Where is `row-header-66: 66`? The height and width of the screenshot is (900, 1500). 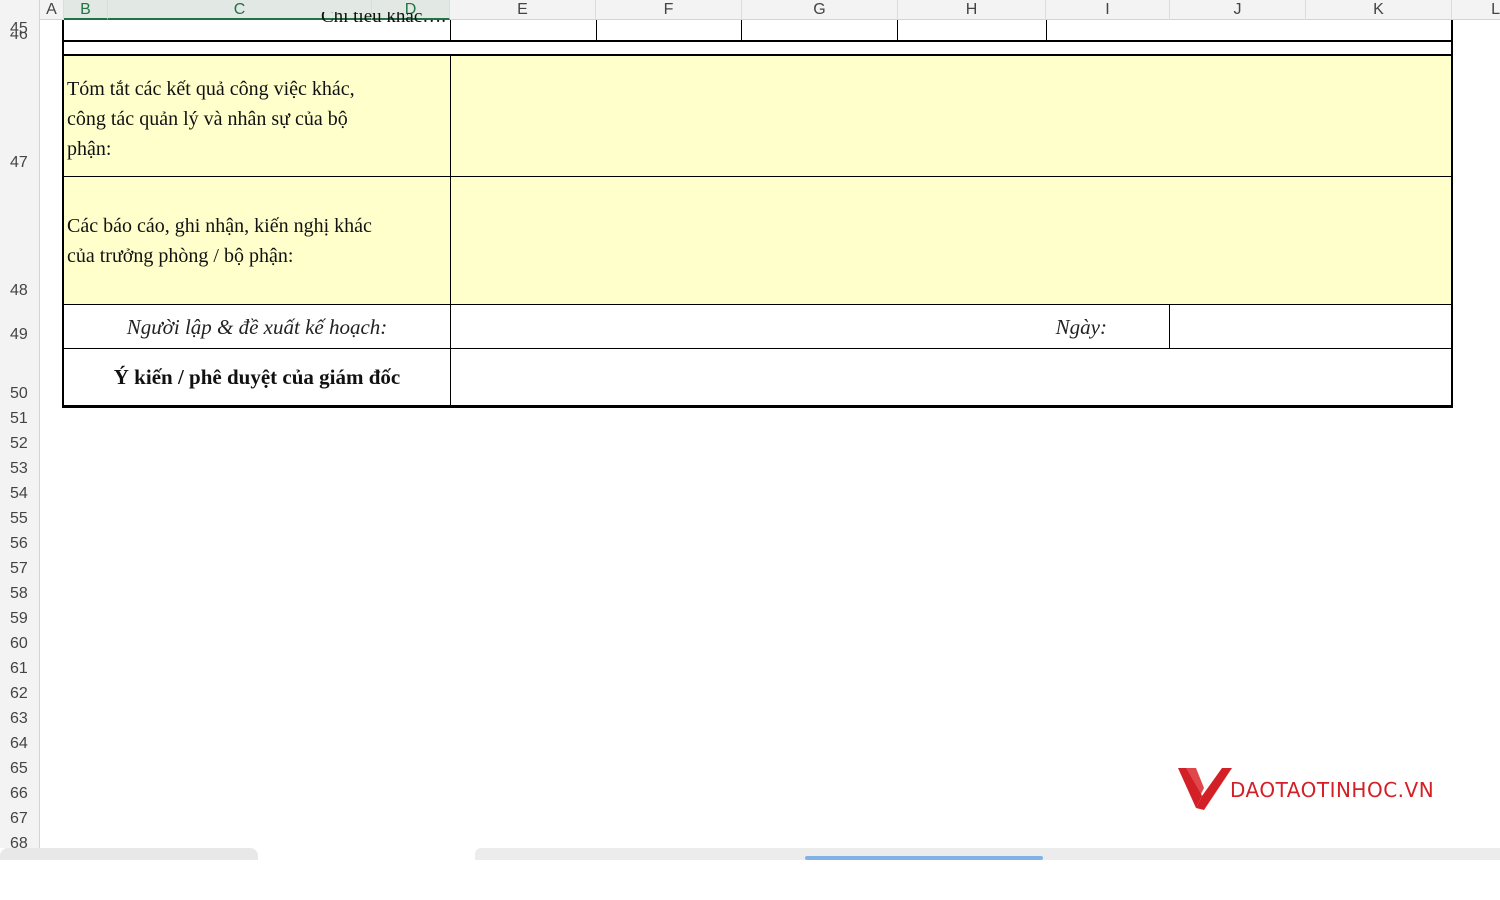
row-header-66: 66 is located at coordinates (19, 794).